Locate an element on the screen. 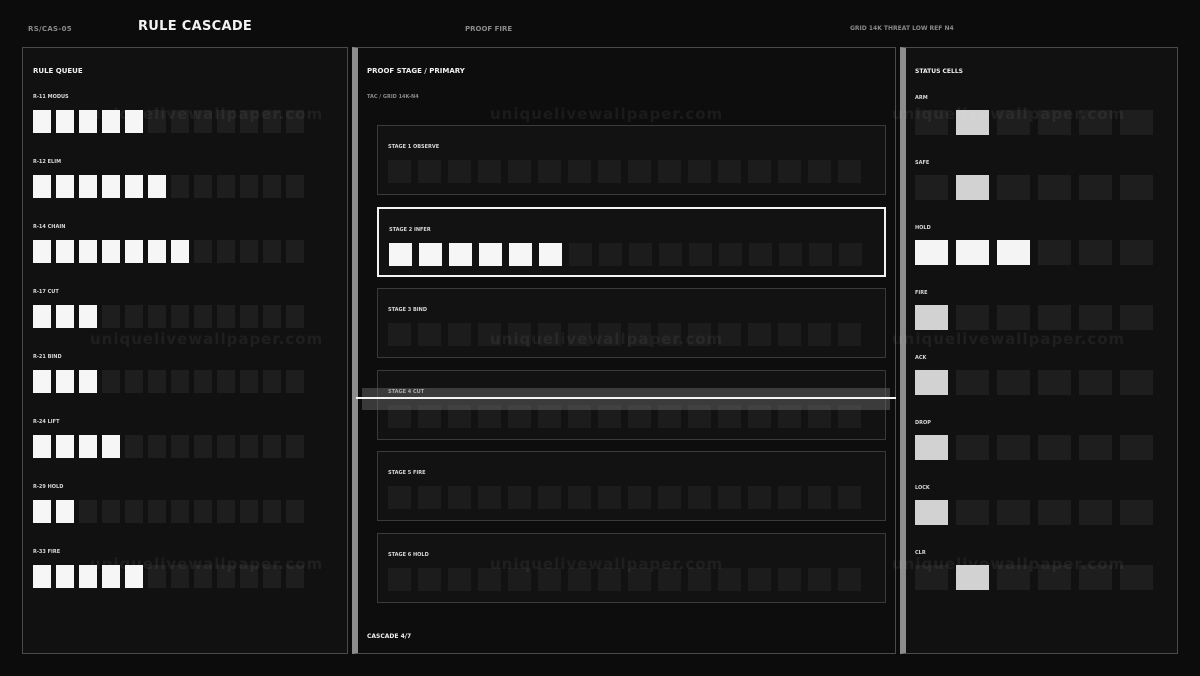 The width and height of the screenshot is (1200, 676). page-title: RULE CASCADE is located at coordinates (195, 26).